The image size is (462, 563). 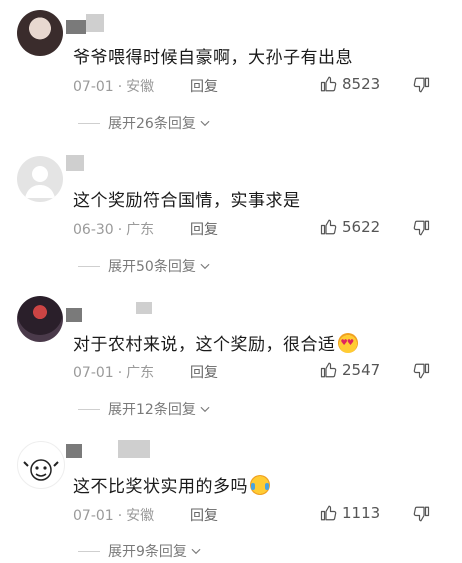 I want to click on like-button: 5622, so click(x=350, y=227).